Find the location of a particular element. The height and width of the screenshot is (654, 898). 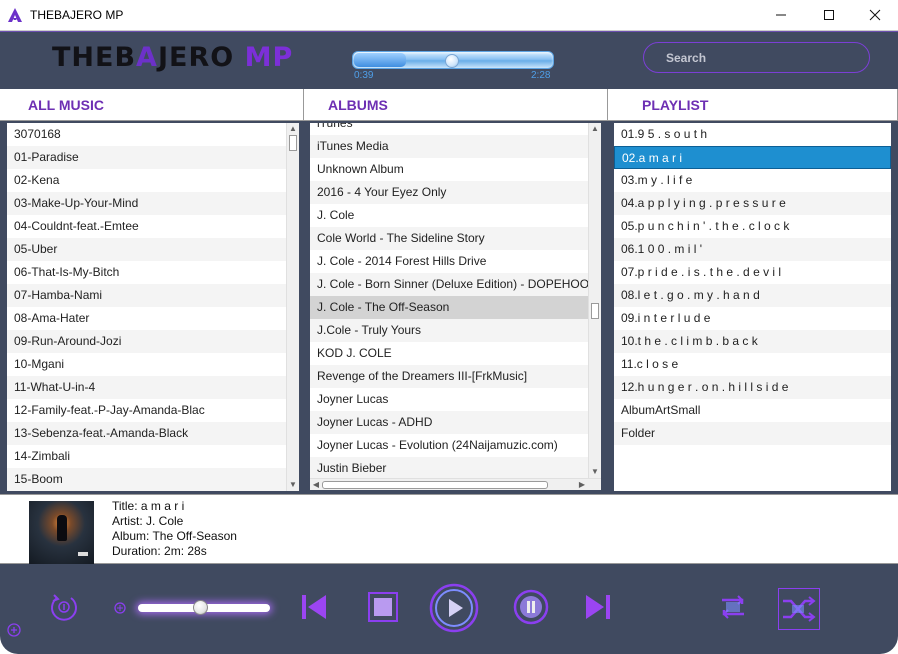

pause-button is located at coordinates (531, 607).